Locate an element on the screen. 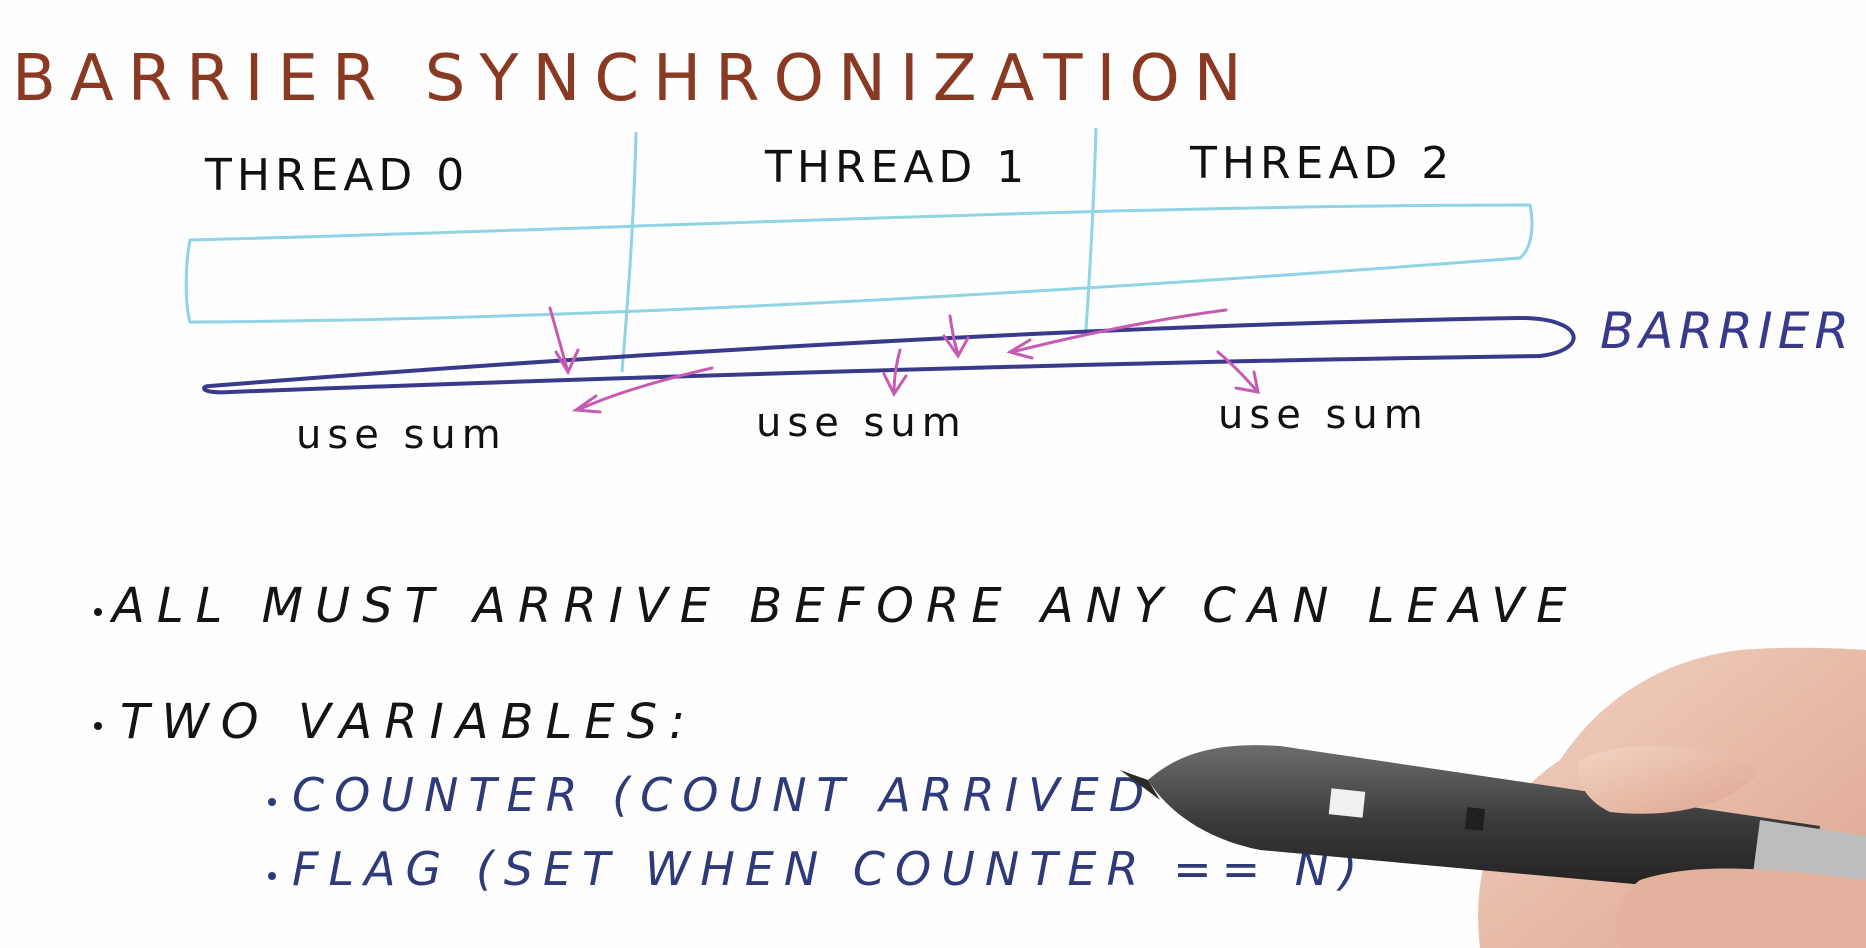 The image size is (1866, 948). hand-with-pen-image is located at coordinates (1493, 797).